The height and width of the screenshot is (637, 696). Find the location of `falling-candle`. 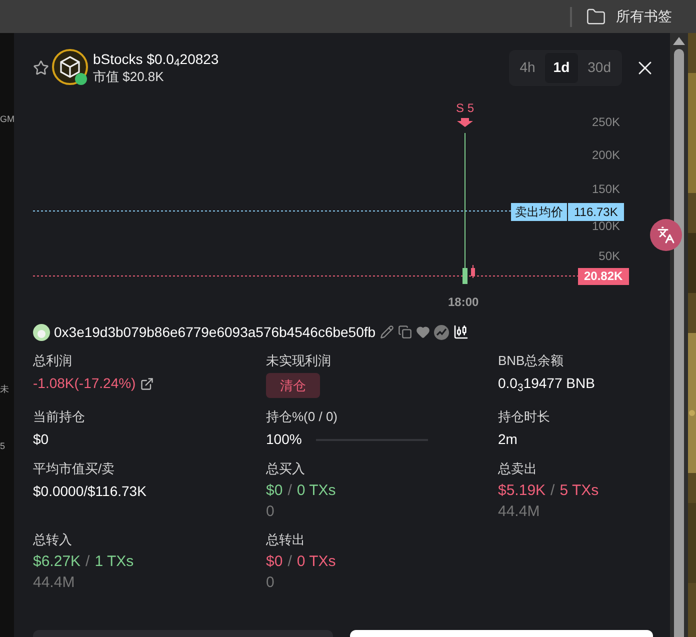

falling-candle is located at coordinates (473, 271).